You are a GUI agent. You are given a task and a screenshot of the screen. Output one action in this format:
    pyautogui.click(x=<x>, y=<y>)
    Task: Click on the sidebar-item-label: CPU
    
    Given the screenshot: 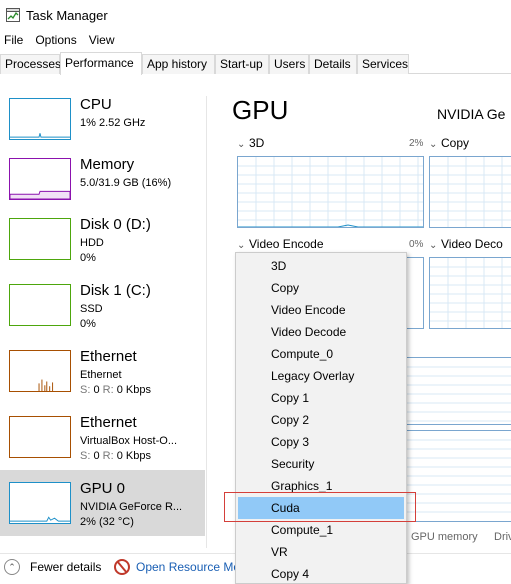 What is the action you would take?
    pyautogui.click(x=96, y=104)
    